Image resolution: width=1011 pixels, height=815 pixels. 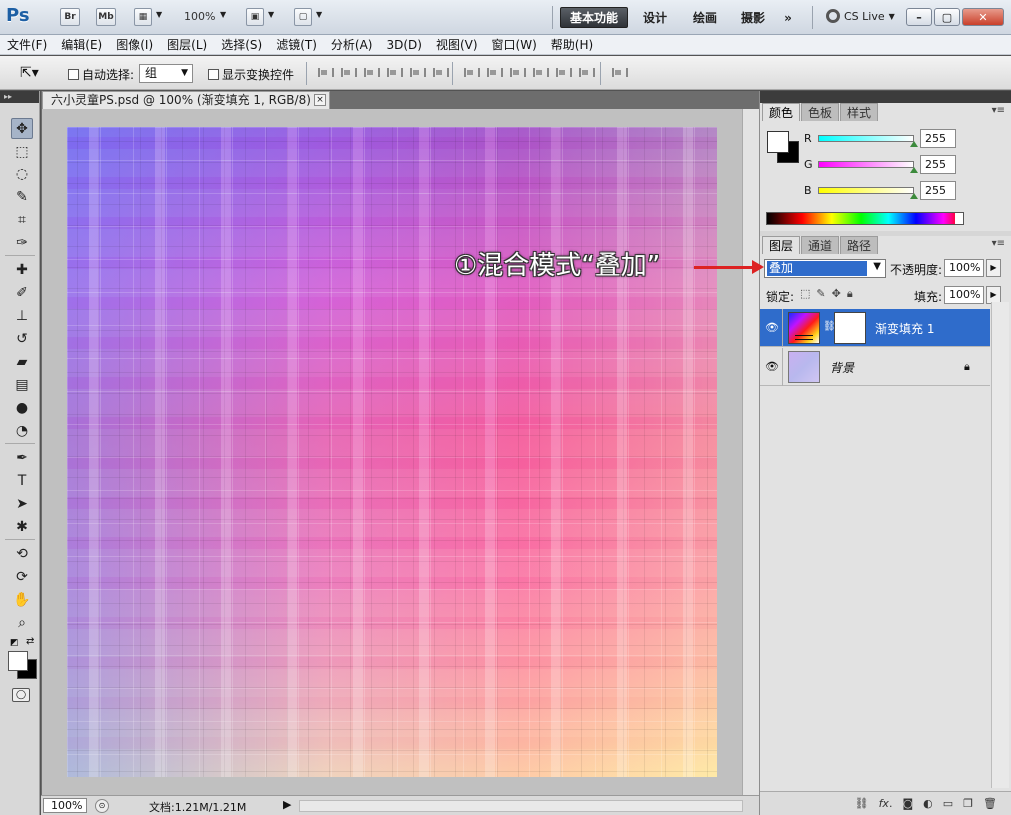 I want to click on mini-bridge-button: Mb, so click(x=106, y=17).